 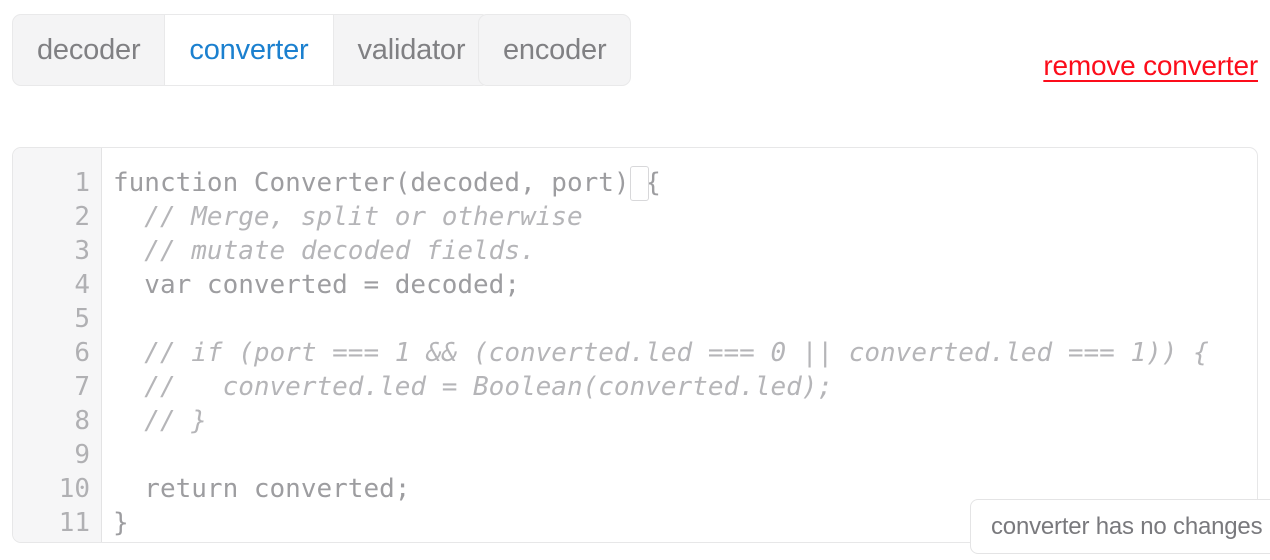 I want to click on line-number: 8, so click(x=82, y=421).